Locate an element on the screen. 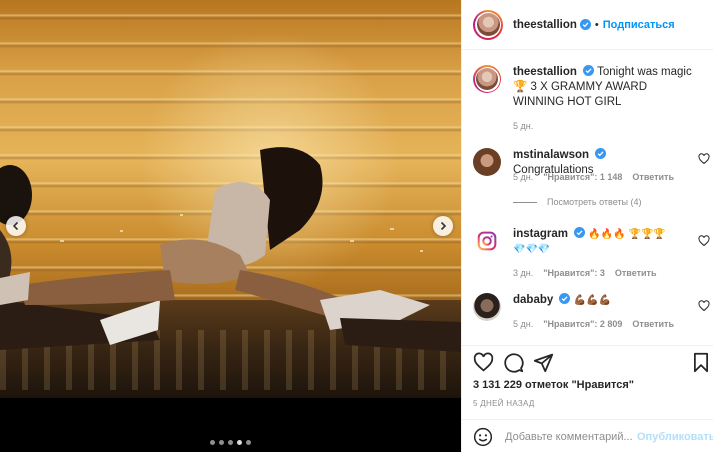  chevron-left-icon is located at coordinates (15, 226).